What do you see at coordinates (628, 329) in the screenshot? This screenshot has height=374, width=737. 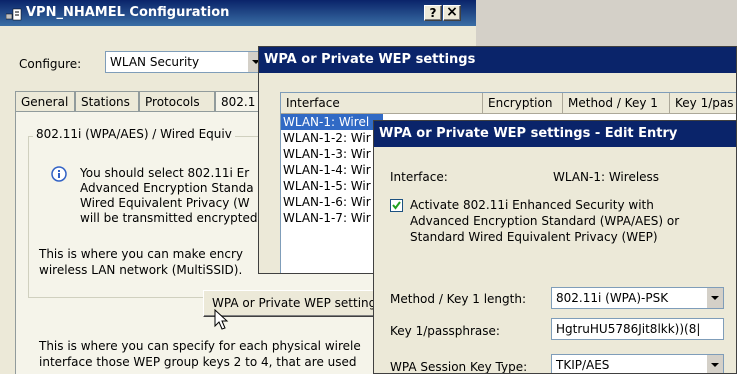 I see `passphrase-value: HgtruHU5786Jit8lkk))(8|` at bounding box center [628, 329].